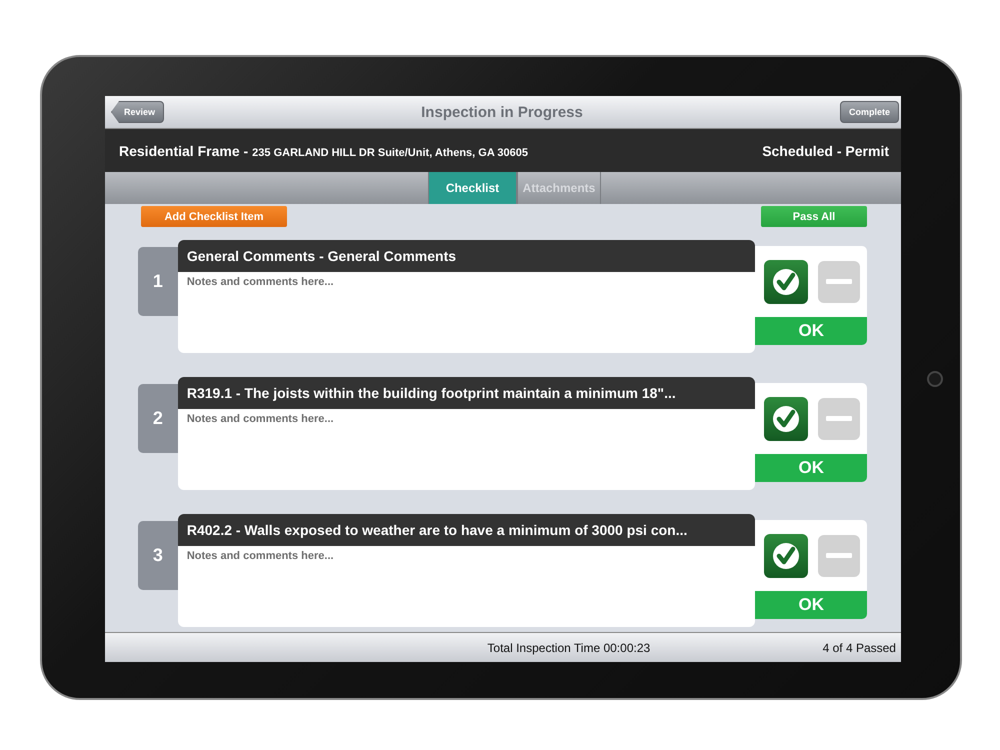 The width and height of the screenshot is (1000, 750). I want to click on tab: Checklist, so click(472, 188).